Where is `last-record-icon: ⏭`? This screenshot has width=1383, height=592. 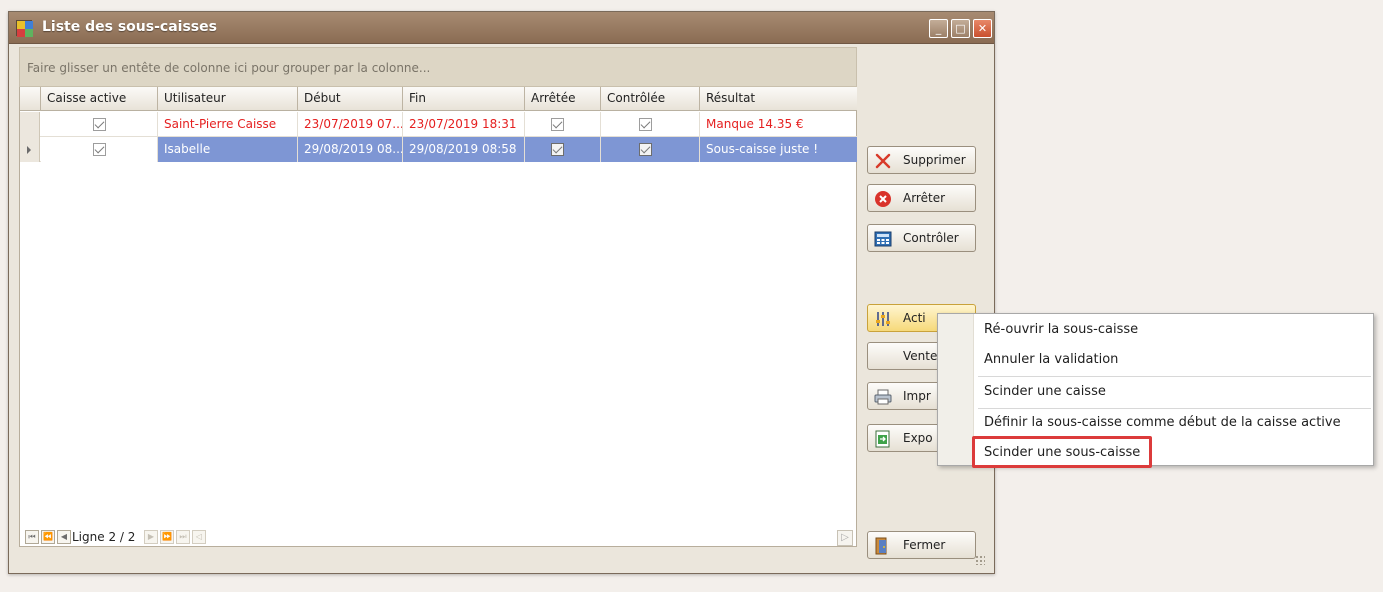 last-record-icon: ⏭ is located at coordinates (183, 537).